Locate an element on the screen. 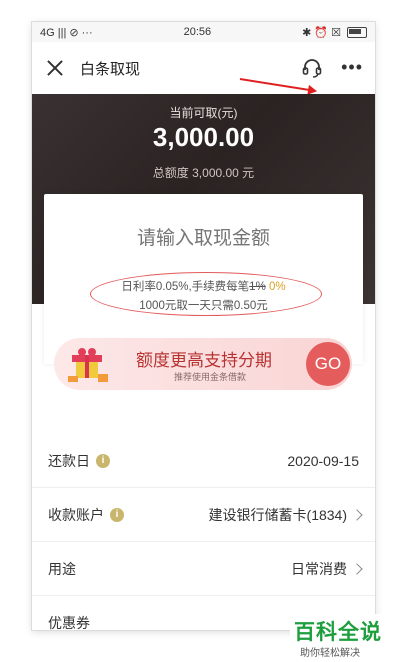  go-button: GO is located at coordinates (328, 364).